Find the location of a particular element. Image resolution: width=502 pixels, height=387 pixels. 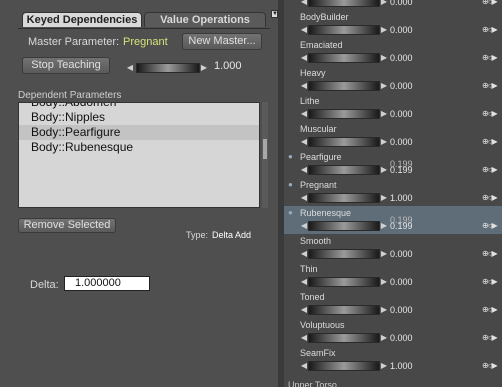

tab-value-operations: Value Operations is located at coordinates (205, 19).